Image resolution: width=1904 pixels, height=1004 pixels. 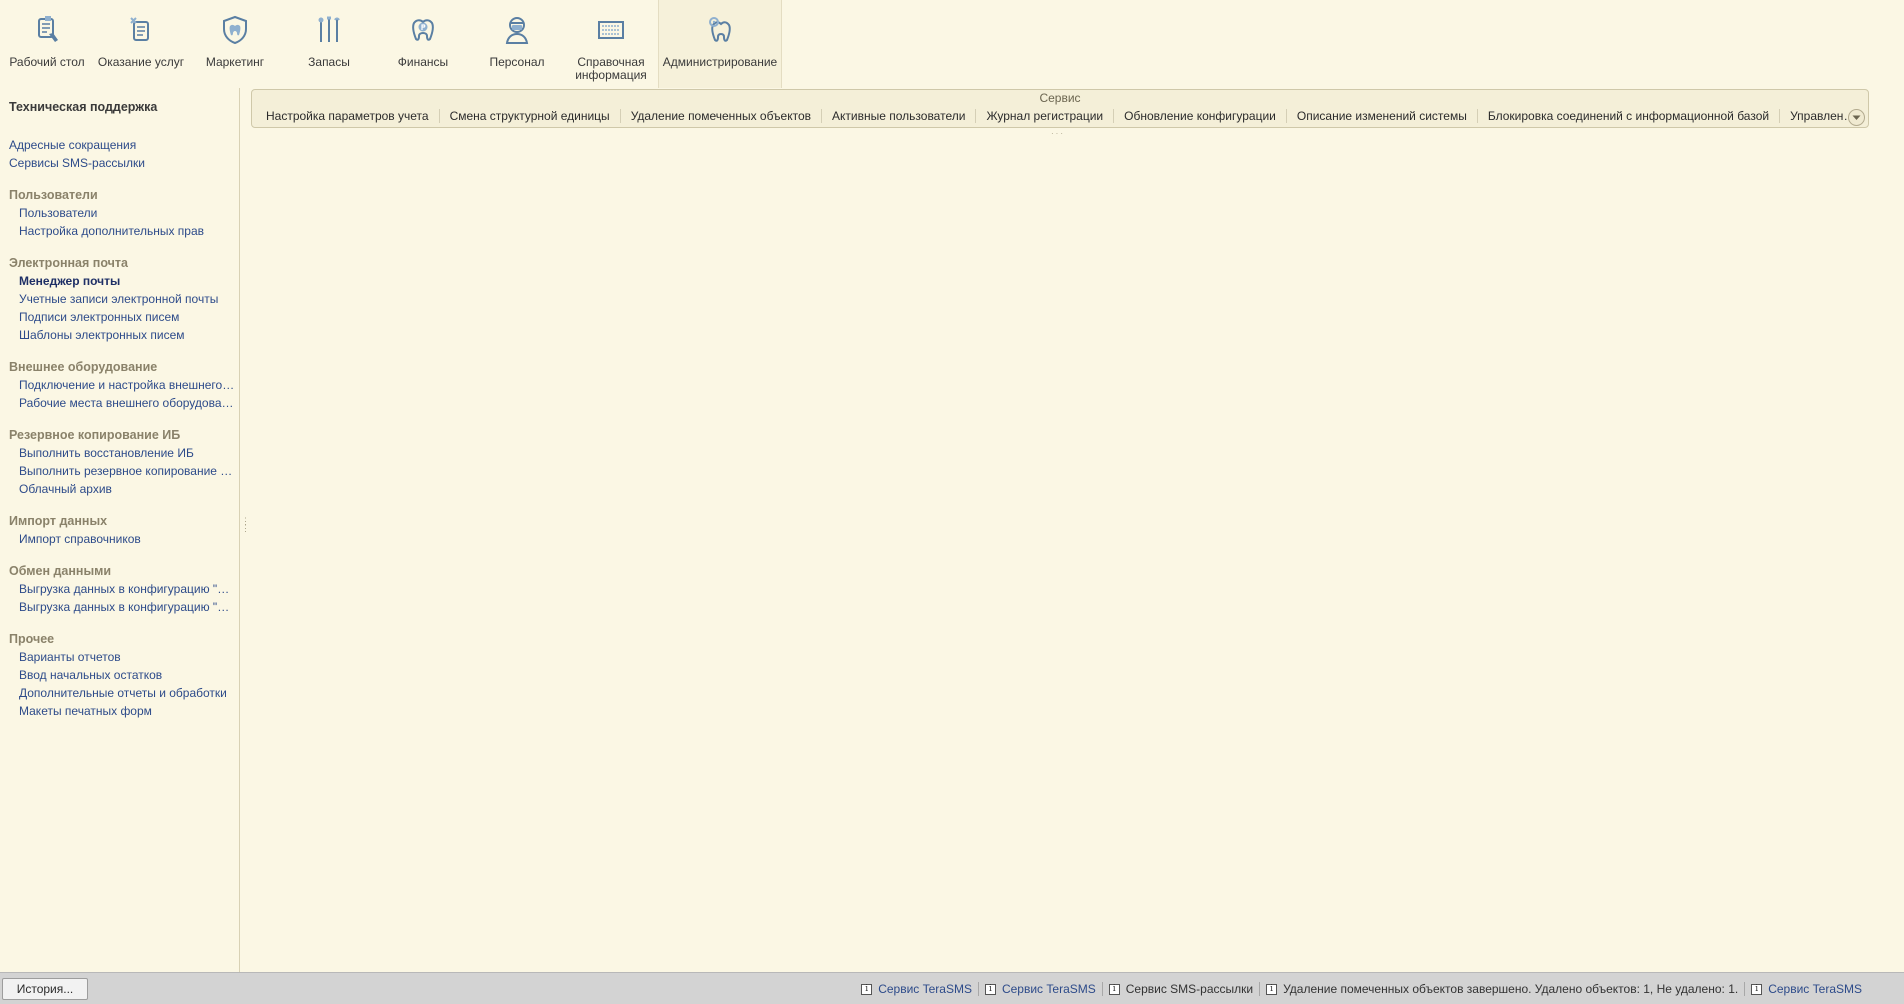 What do you see at coordinates (141, 44) in the screenshot?
I see `section-services: Оказание услуг` at bounding box center [141, 44].